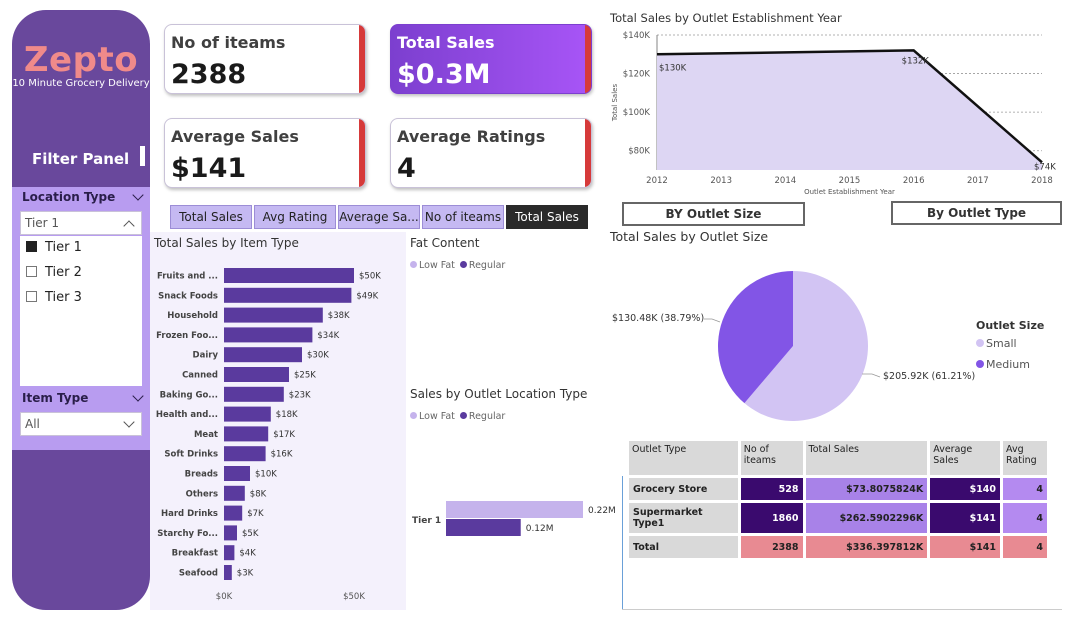 The image size is (1082, 624). What do you see at coordinates (426, 521) in the screenshot?
I see `category-label: Tier 1` at bounding box center [426, 521].